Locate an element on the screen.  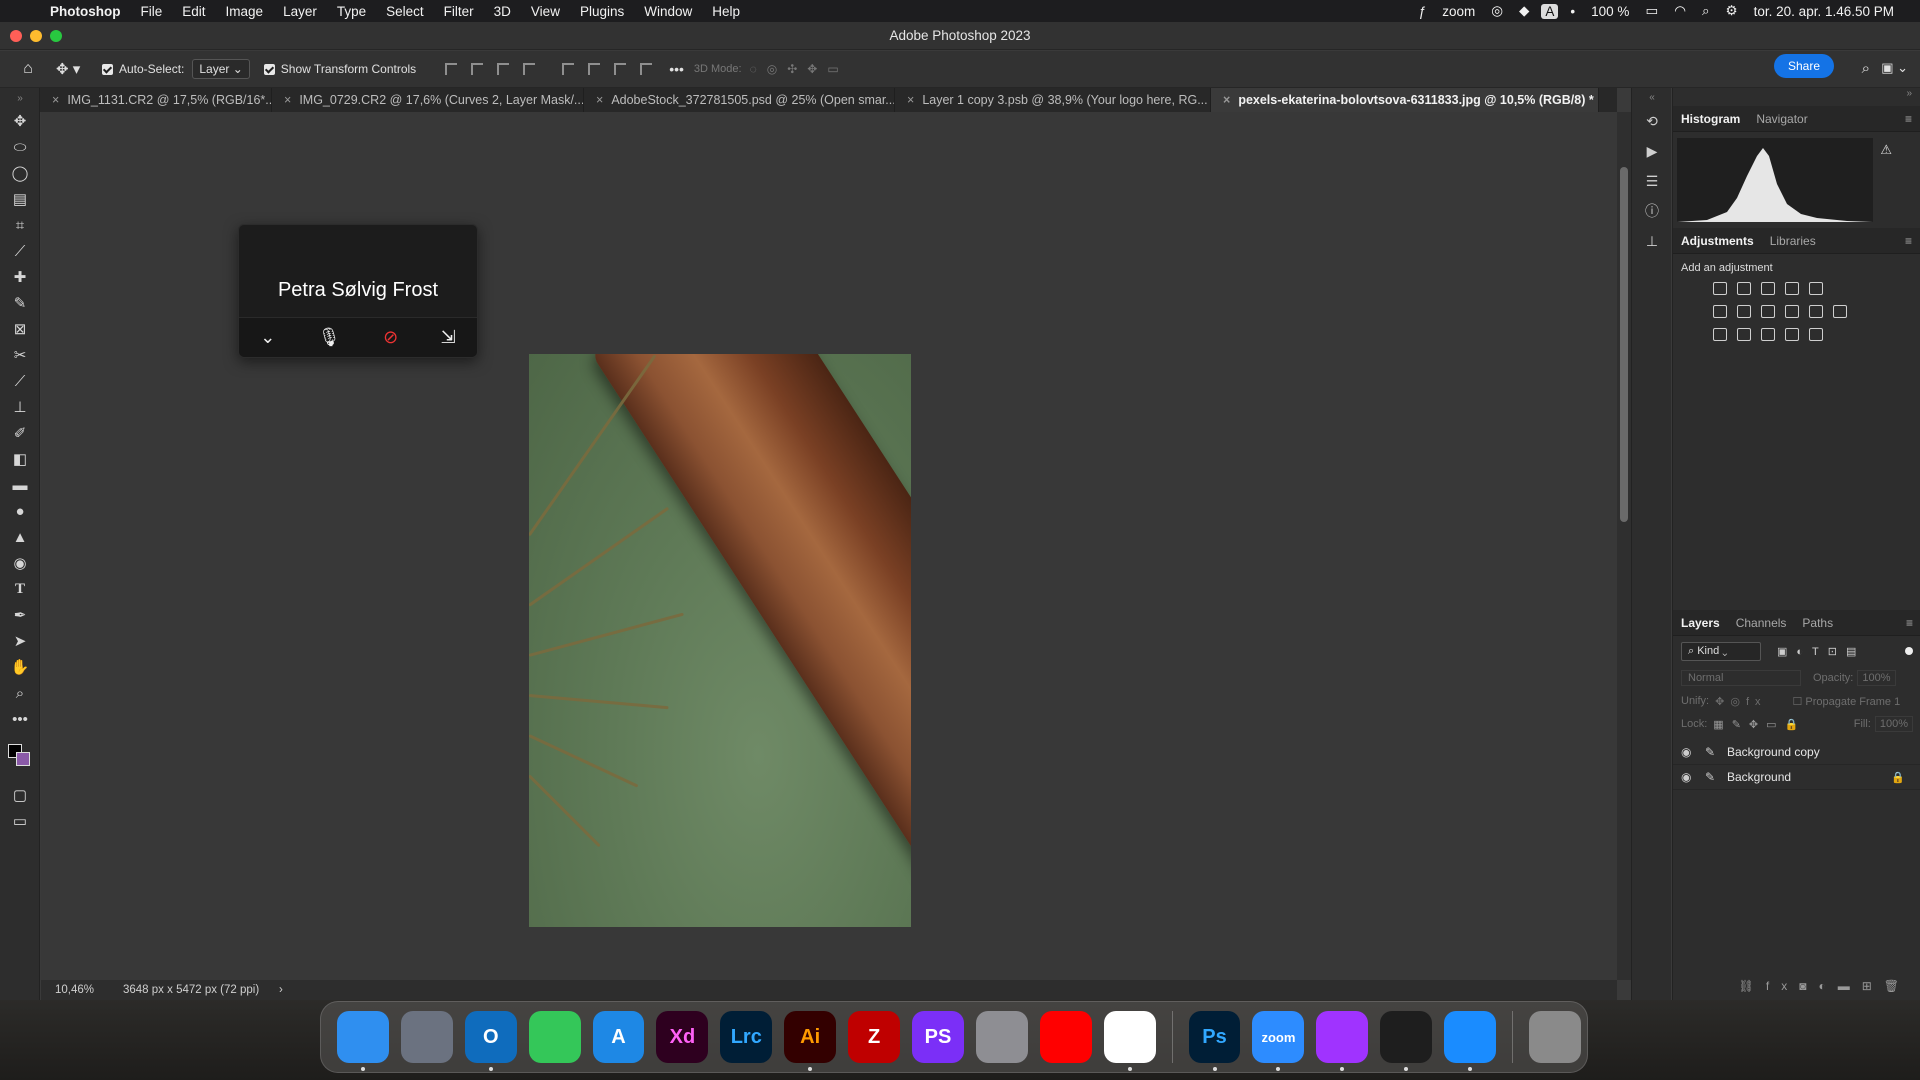
home-icon: ⌂ is located at coordinates (28, 69).